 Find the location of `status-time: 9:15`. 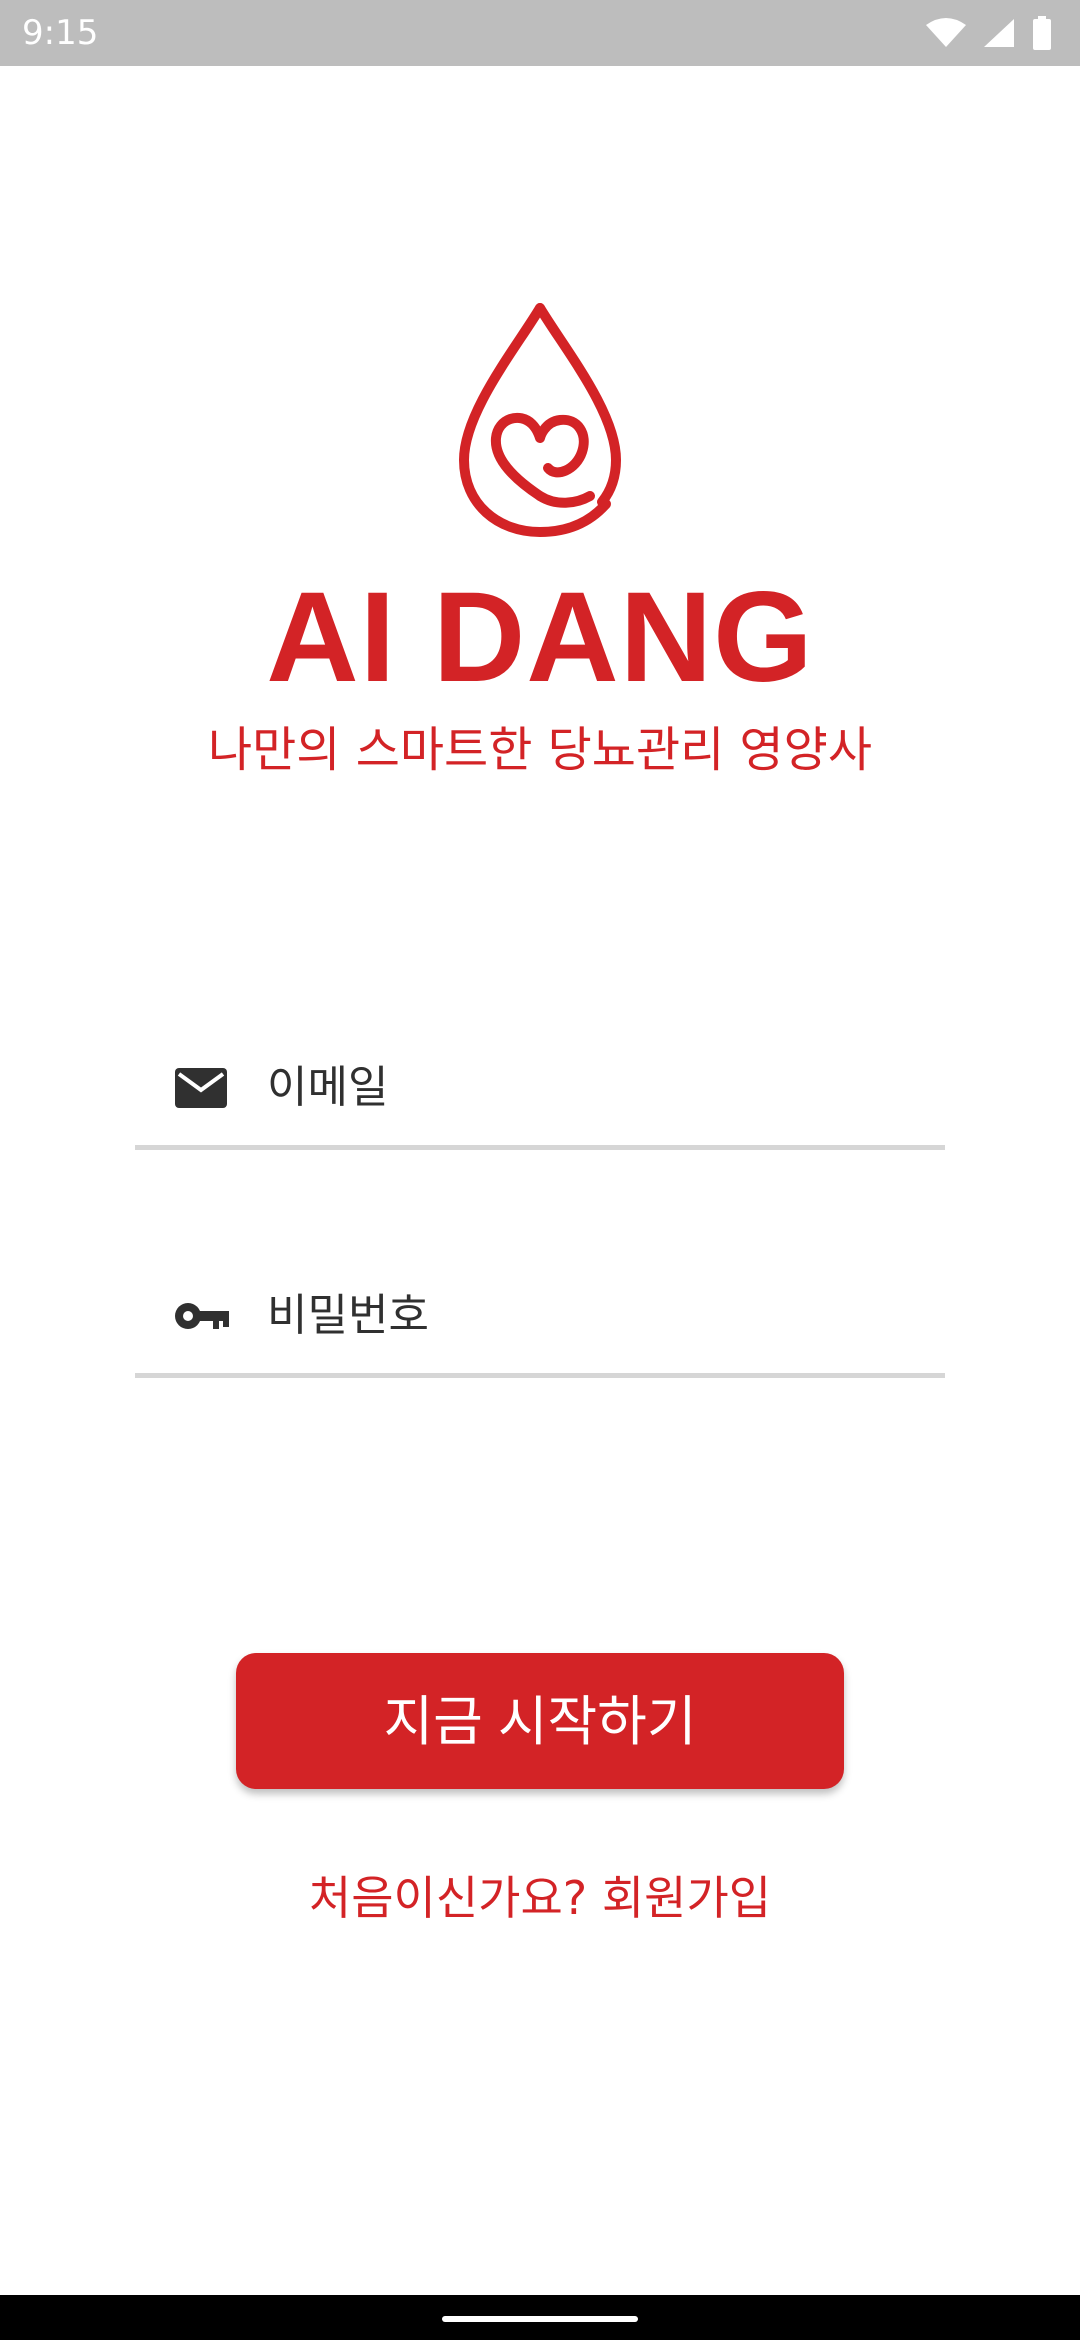

status-time: 9:15 is located at coordinates (60, 33).